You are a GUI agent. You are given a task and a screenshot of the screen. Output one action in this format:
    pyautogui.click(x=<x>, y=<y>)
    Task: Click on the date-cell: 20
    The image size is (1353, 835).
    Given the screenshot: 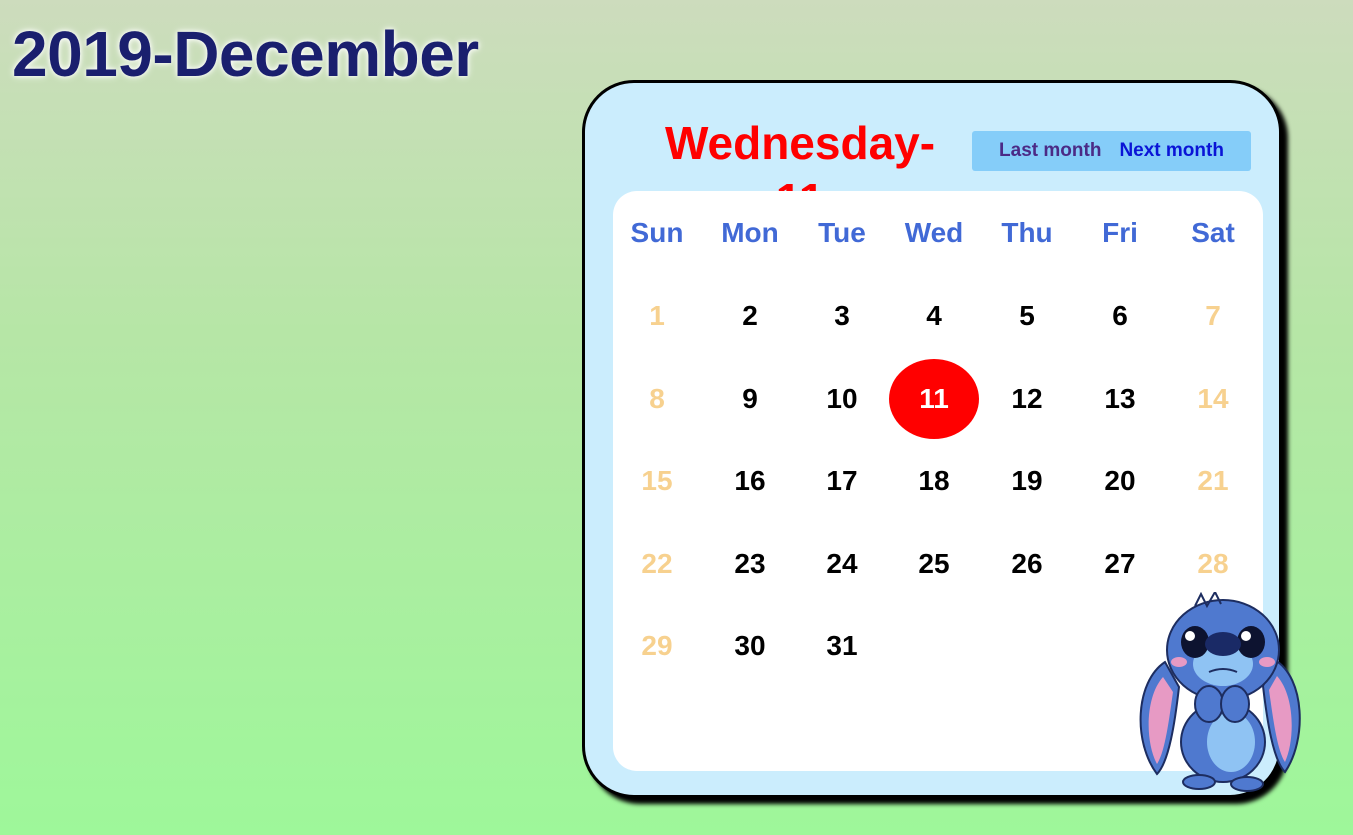 What is the action you would take?
    pyautogui.click(x=1120, y=481)
    